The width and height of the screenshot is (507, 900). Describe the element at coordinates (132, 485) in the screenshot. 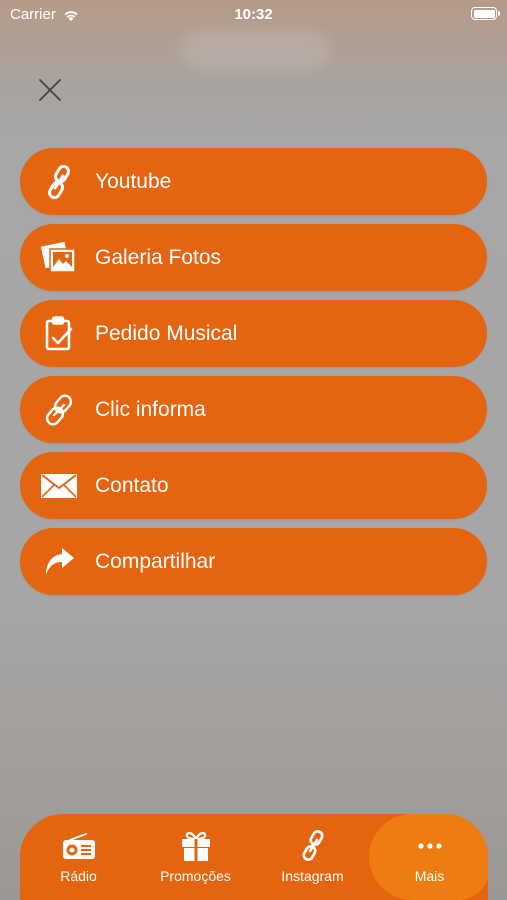

I see `menu-item-label: Contato` at that location.